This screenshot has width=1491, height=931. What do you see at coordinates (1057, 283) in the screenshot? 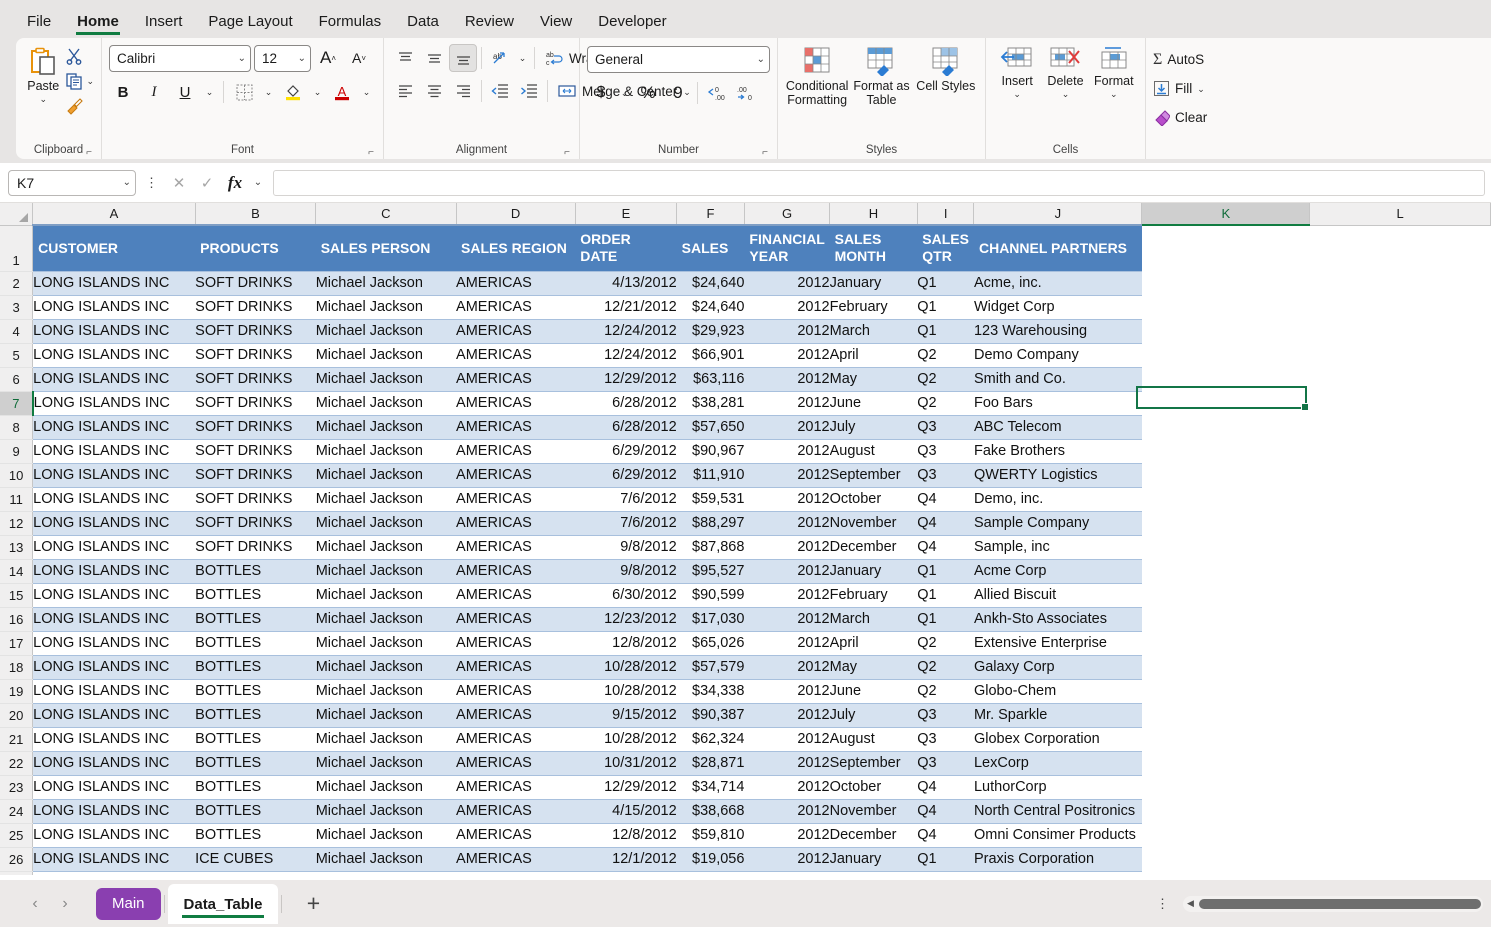
I see `table-cell: Acme, inc.` at bounding box center [1057, 283].